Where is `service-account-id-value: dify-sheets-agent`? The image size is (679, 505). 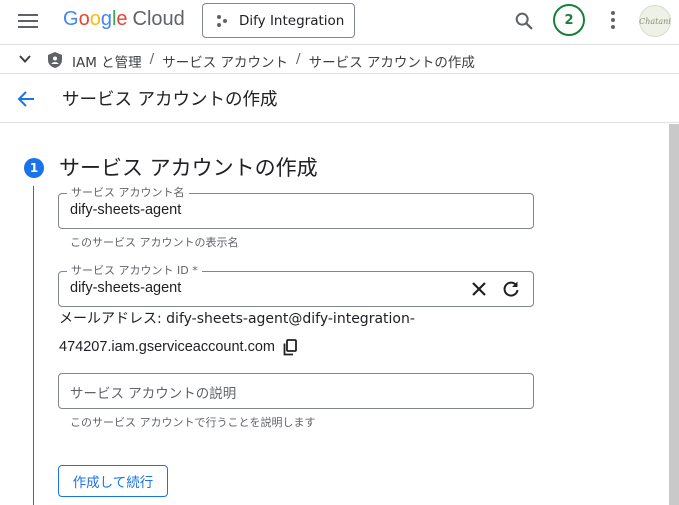 service-account-id-value: dify-sheets-agent is located at coordinates (125, 288).